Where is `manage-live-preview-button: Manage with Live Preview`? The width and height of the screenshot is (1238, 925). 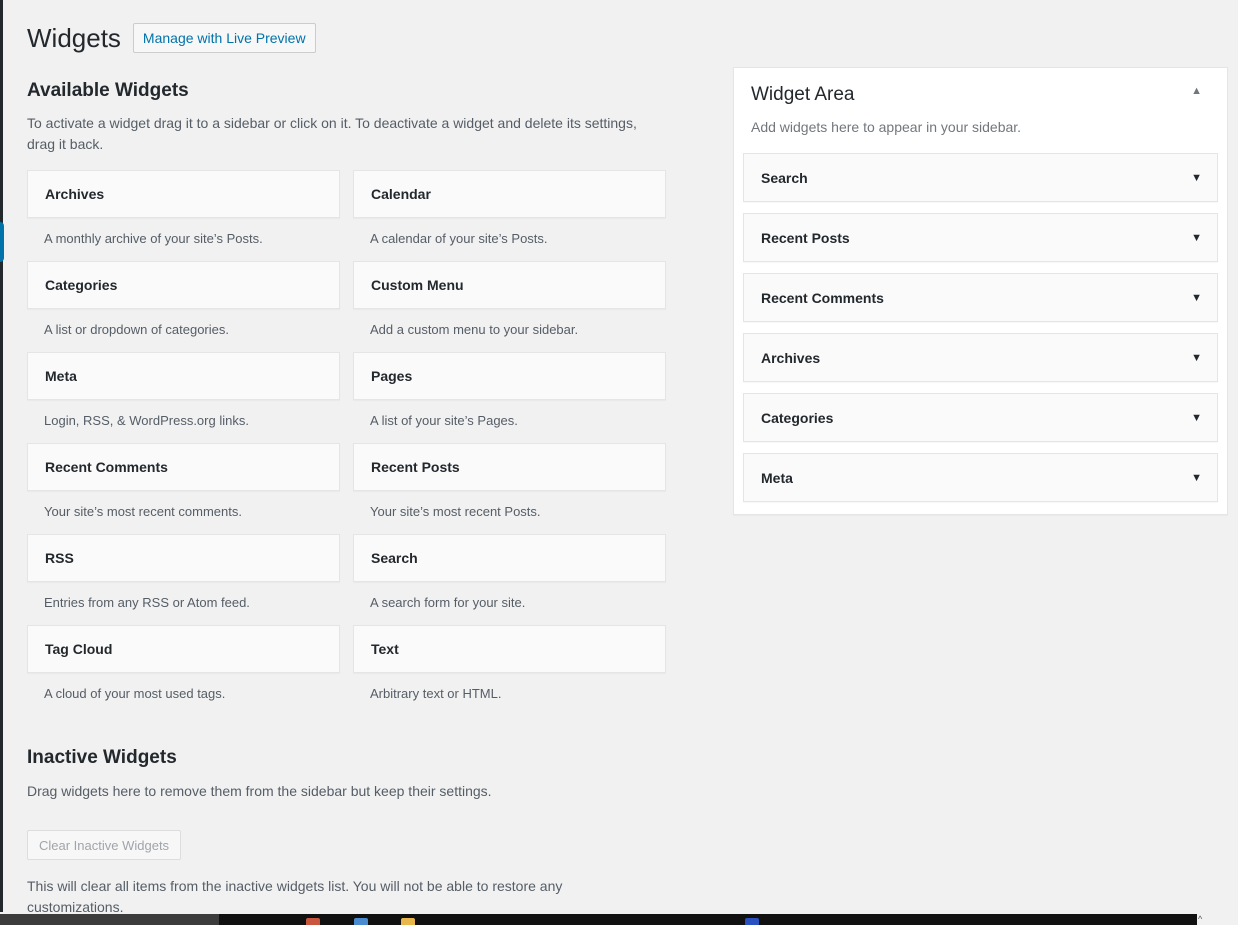 manage-live-preview-button: Manage with Live Preview is located at coordinates (224, 38).